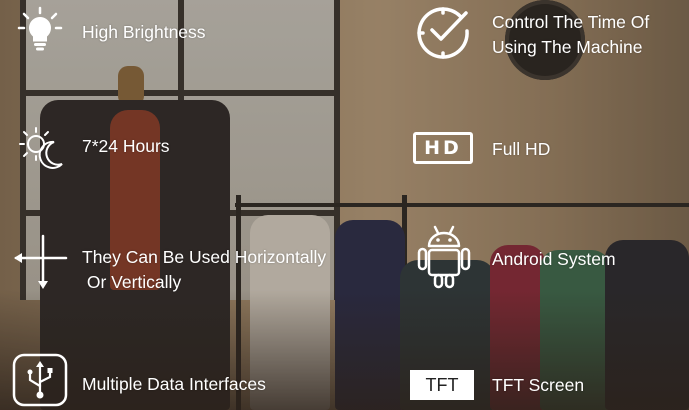 The height and width of the screenshot is (410, 689). Describe the element at coordinates (554, 259) in the screenshot. I see `android-label: Android System` at that location.